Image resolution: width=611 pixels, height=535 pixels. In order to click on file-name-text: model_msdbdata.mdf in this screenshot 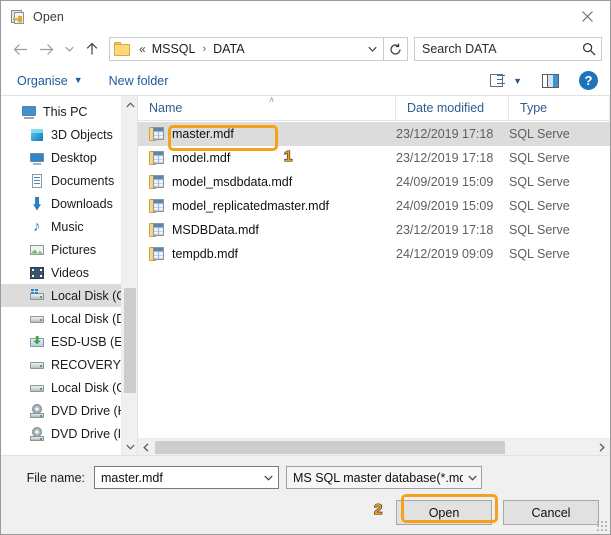, I will do `click(232, 182)`.